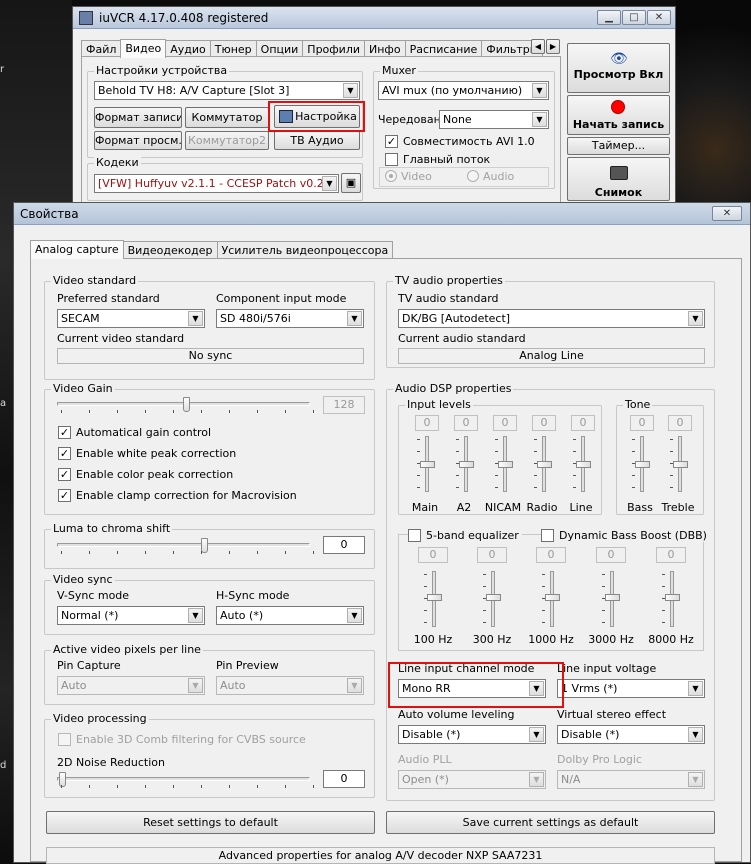  I want to click on level-value-a2: 0, so click(466, 423).